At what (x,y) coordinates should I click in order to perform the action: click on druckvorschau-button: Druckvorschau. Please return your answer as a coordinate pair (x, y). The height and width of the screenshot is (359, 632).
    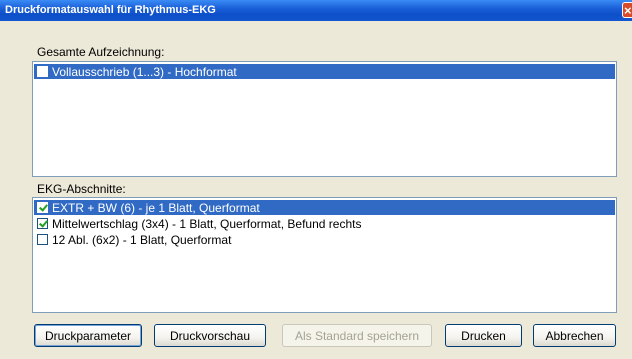
    Looking at the image, I should click on (210, 335).